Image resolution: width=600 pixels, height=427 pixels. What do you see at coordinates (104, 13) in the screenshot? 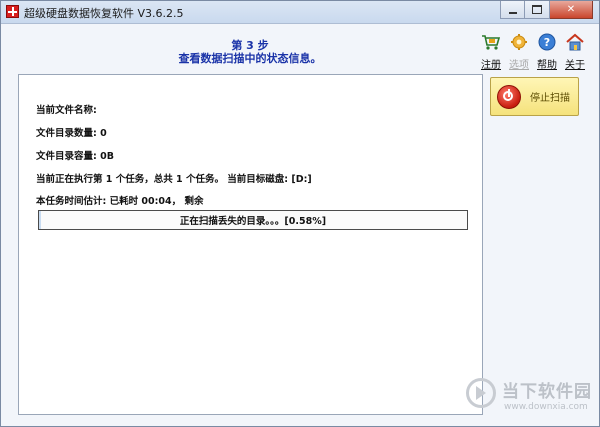
I see `window-title: 超级硬盘数据恢复软件 V3.6.2.5` at bounding box center [104, 13].